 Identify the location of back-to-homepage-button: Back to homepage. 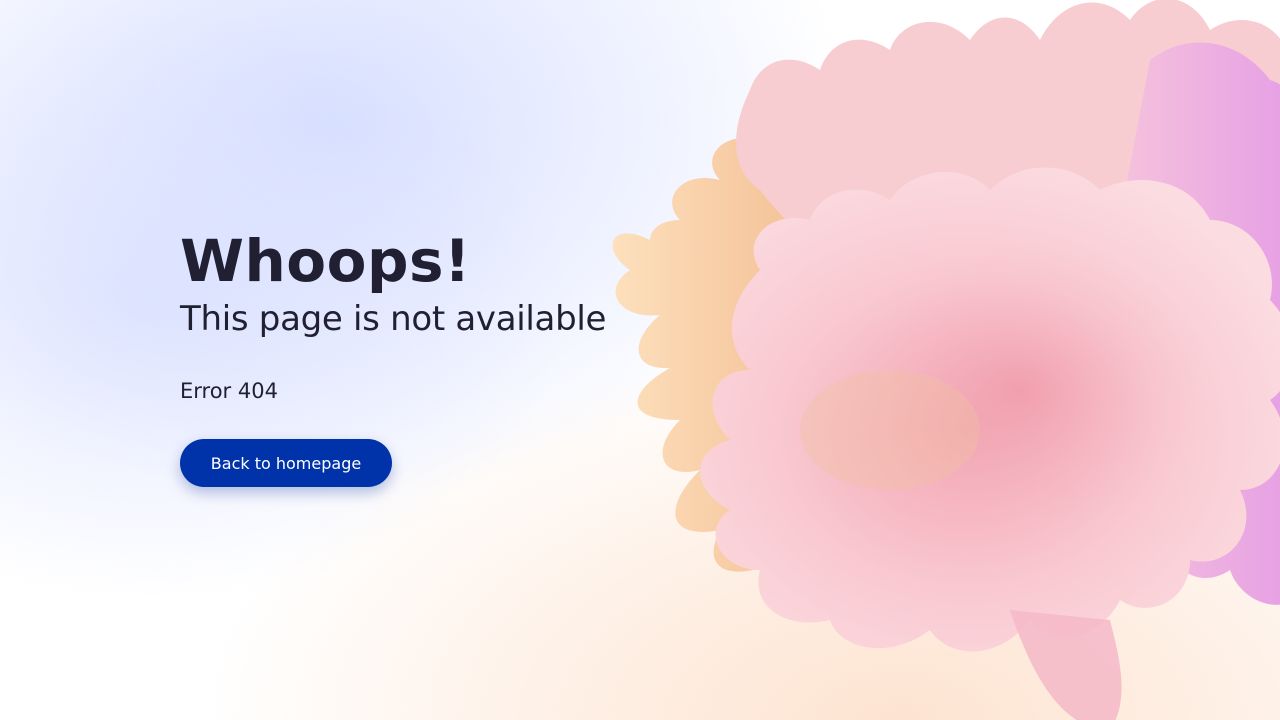
(286, 463).